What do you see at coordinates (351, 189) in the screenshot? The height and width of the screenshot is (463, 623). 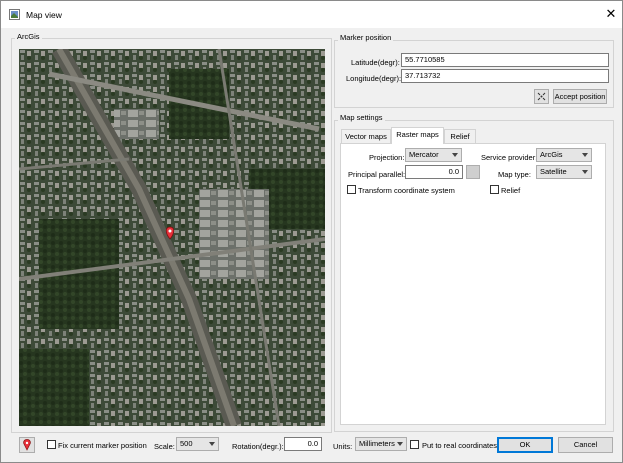 I see `transform-coordinates-checkbox` at bounding box center [351, 189].